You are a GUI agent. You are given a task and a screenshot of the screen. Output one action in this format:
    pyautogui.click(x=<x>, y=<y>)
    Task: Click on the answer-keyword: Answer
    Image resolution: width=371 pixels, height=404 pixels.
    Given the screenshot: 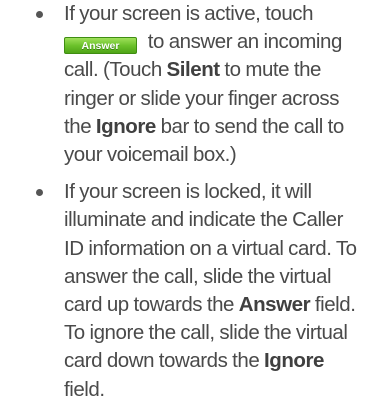 What is the action you would take?
    pyautogui.click(x=274, y=305)
    